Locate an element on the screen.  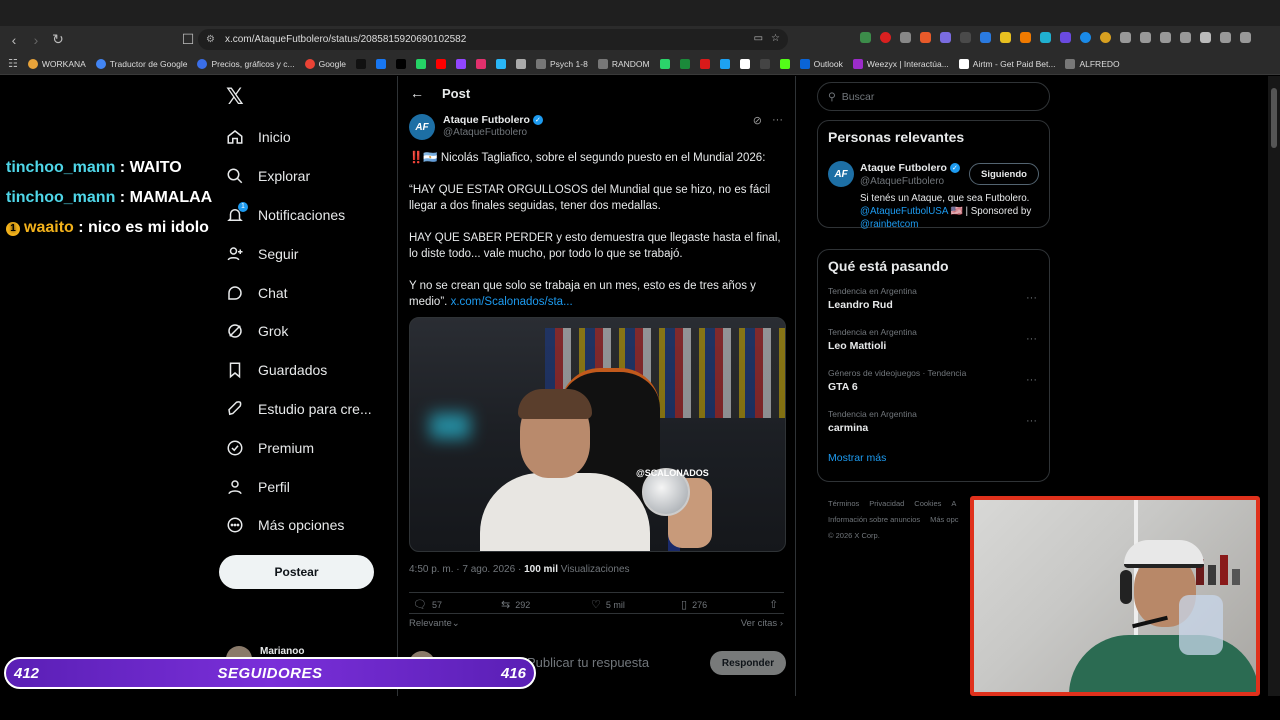
footer-link: A is located at coordinates (953, 503).